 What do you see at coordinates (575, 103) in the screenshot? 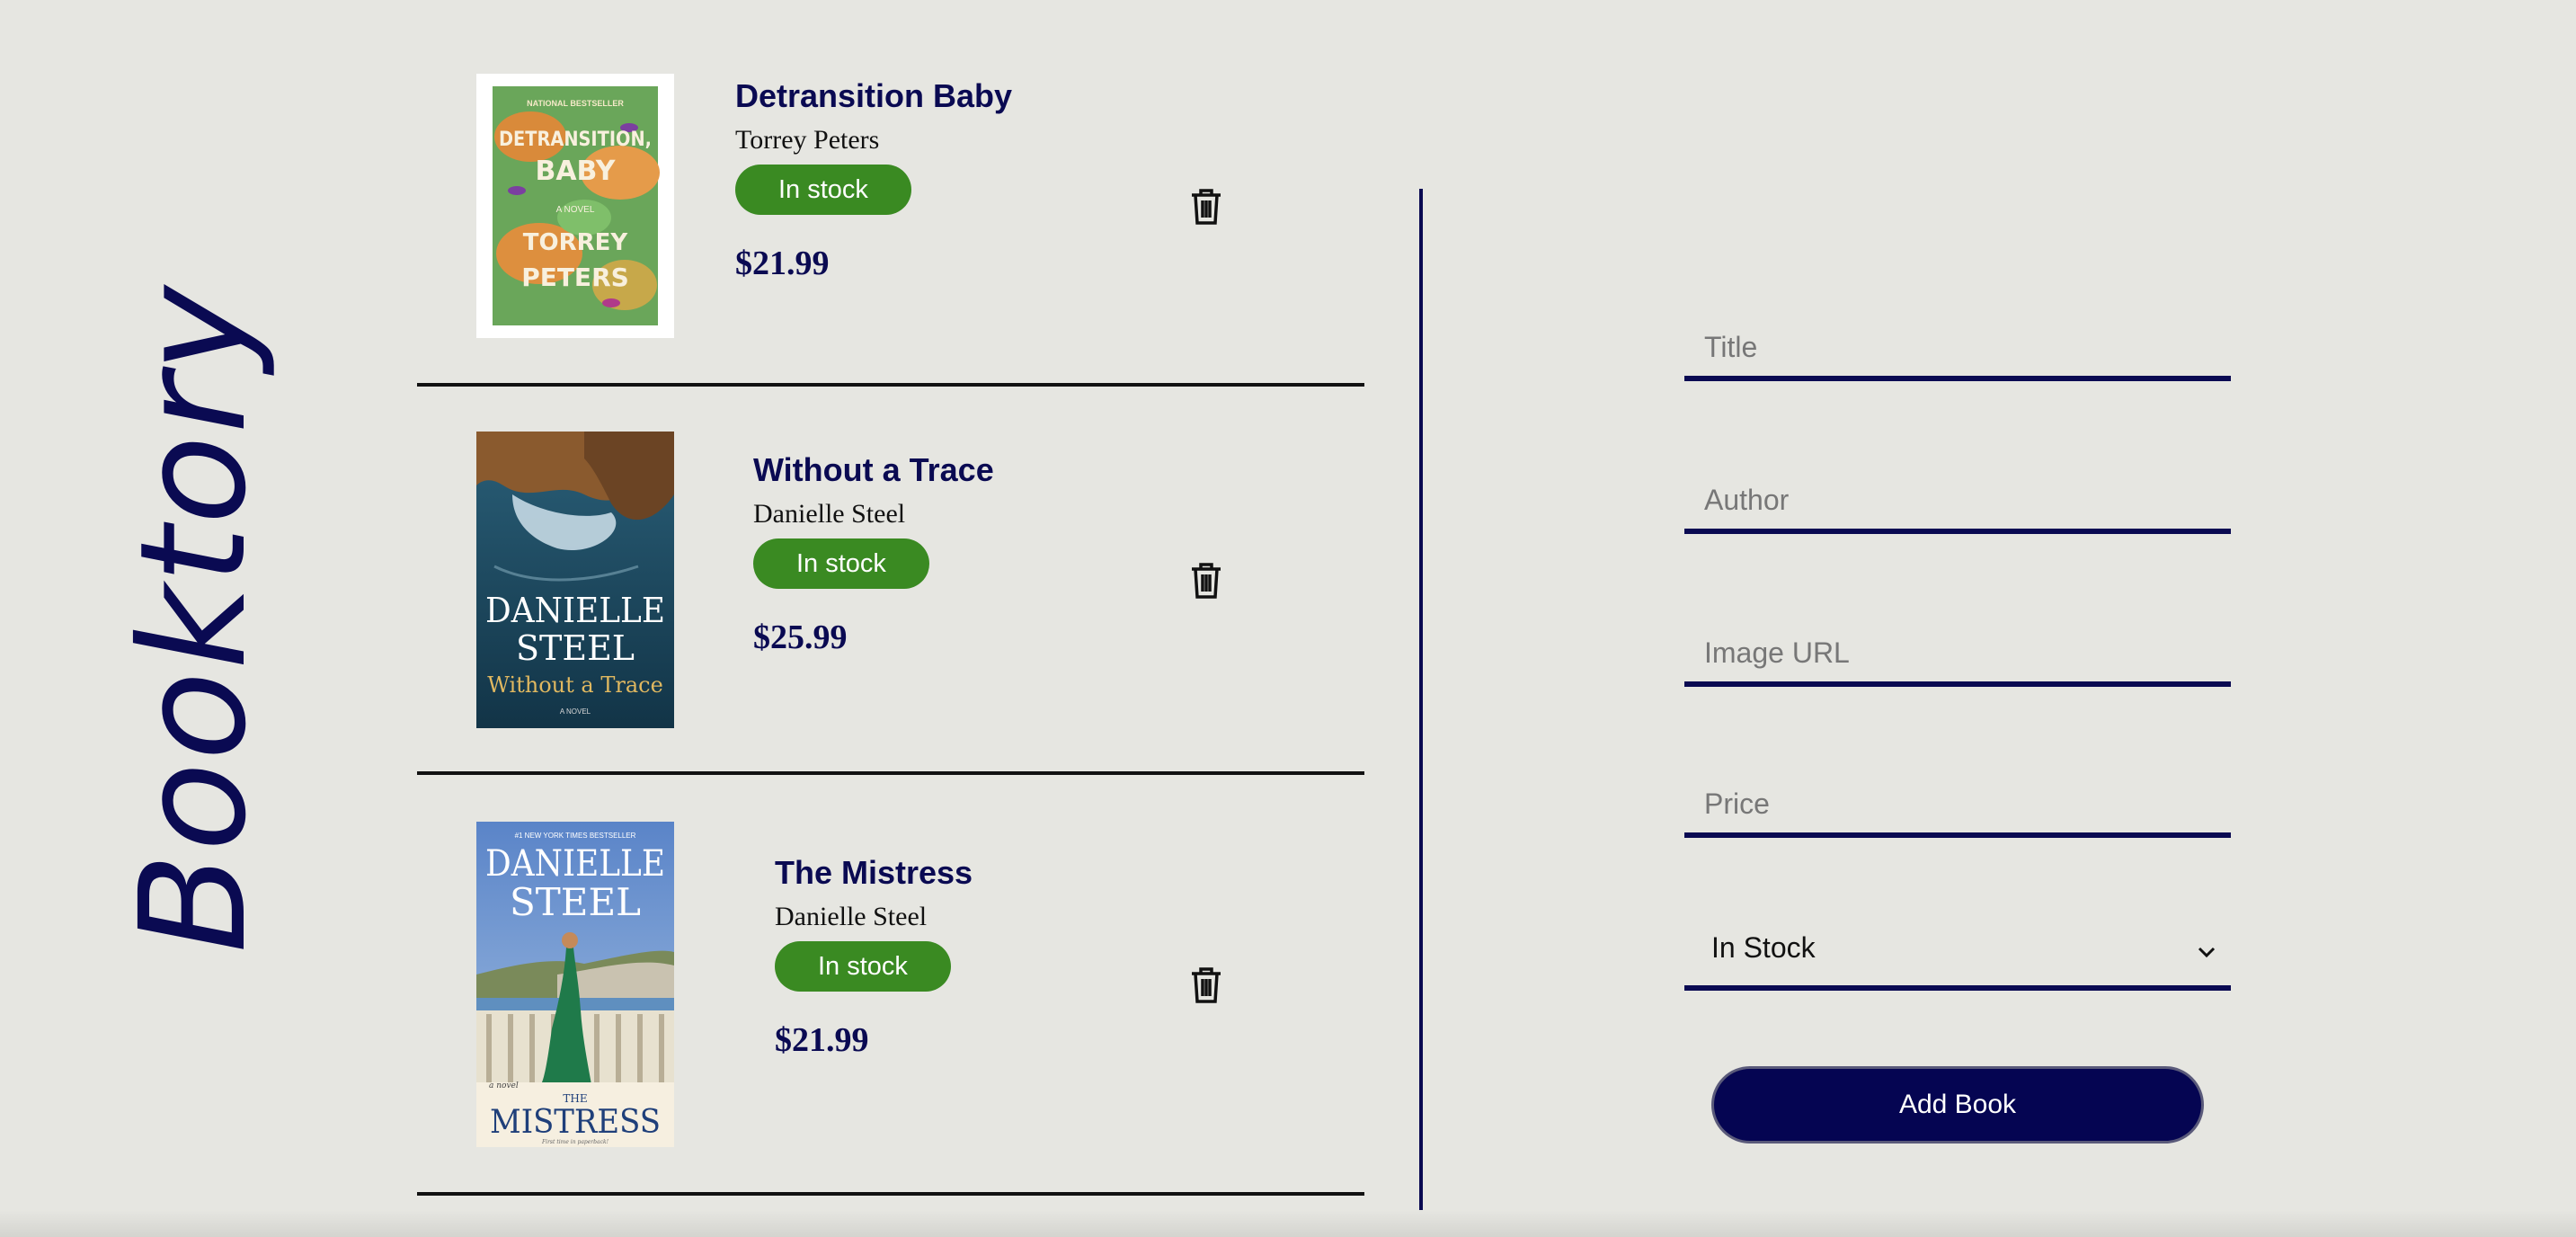
I see `cover-text: NATIONAL BESTSELLER` at bounding box center [575, 103].